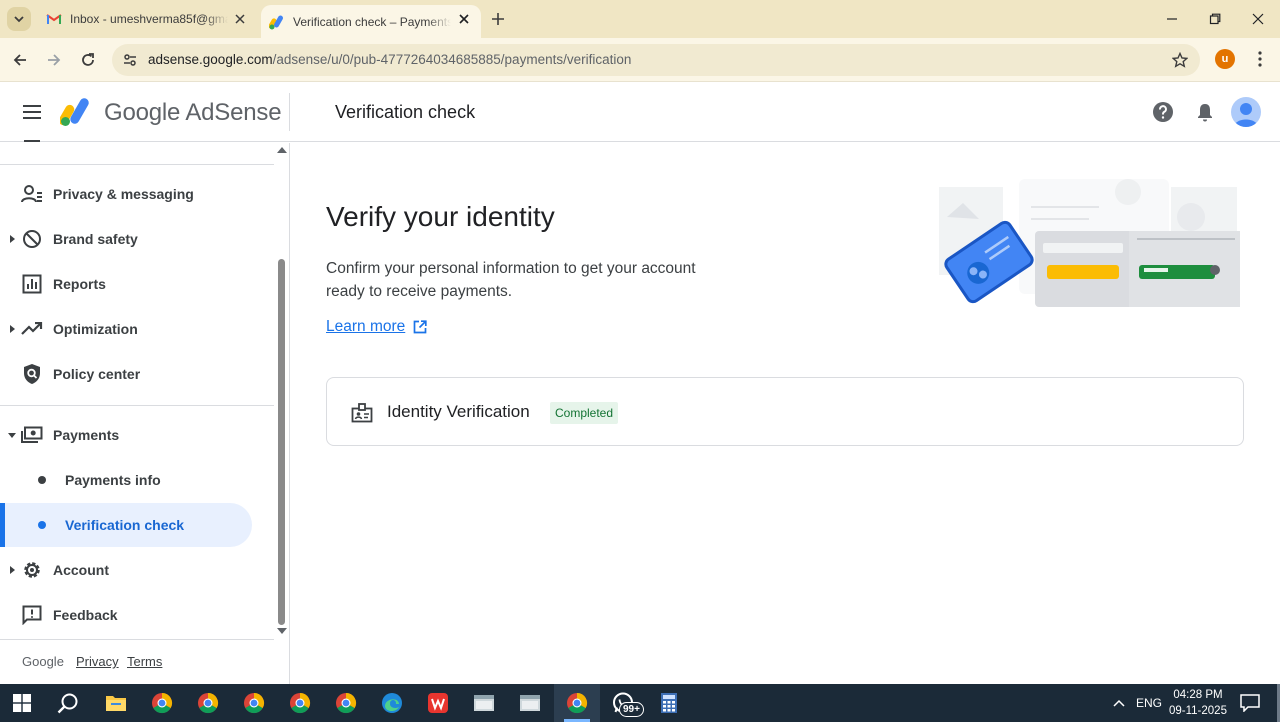  What do you see at coordinates (32, 329) in the screenshot?
I see `trending-up-icon` at bounding box center [32, 329].